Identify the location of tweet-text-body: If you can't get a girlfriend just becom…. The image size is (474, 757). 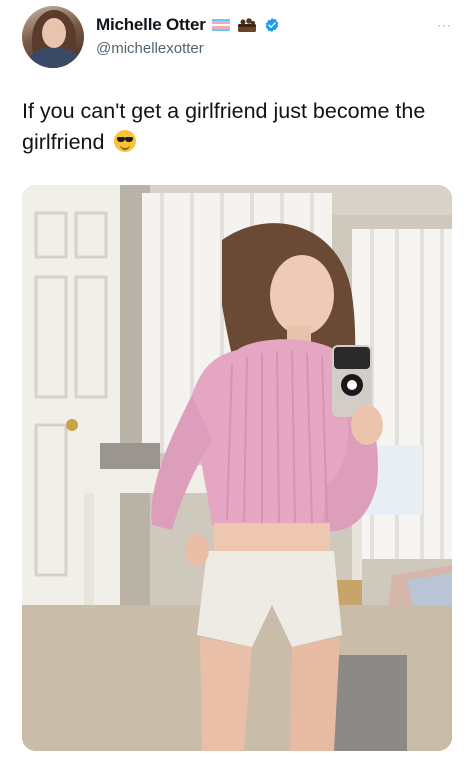
(224, 126).